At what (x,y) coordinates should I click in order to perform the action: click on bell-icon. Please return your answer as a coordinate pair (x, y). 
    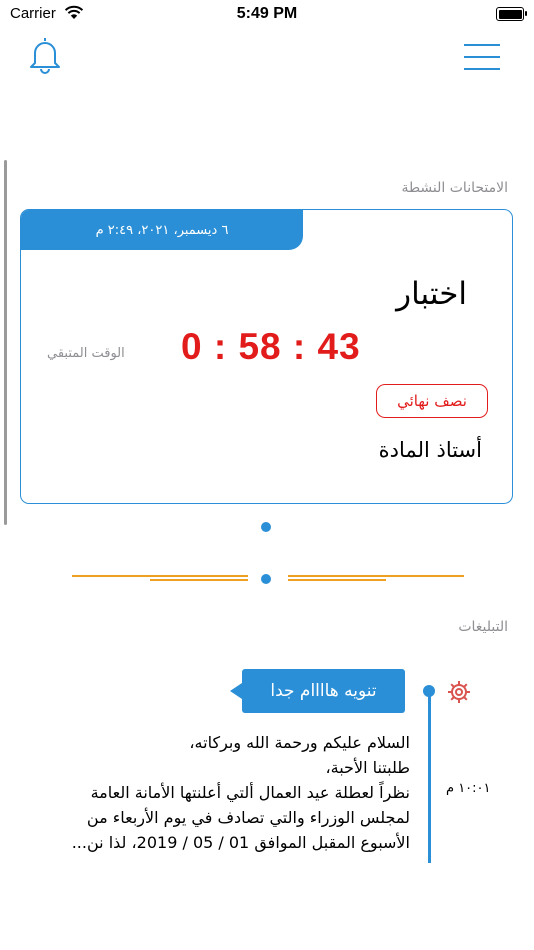
    Looking at the image, I should click on (45, 55).